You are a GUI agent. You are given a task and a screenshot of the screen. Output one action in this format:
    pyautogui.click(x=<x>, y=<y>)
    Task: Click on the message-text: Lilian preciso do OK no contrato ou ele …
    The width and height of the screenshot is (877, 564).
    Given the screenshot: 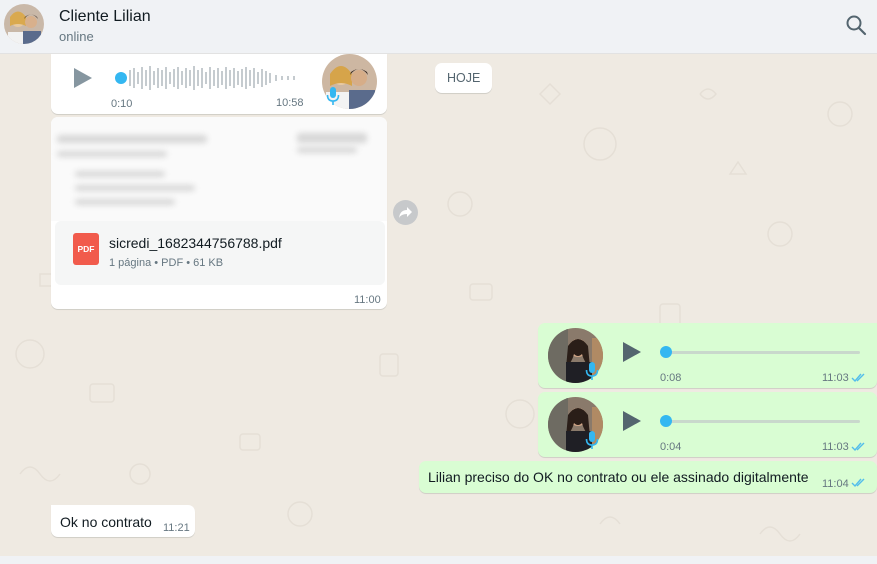 What is the action you would take?
    pyautogui.click(x=618, y=477)
    